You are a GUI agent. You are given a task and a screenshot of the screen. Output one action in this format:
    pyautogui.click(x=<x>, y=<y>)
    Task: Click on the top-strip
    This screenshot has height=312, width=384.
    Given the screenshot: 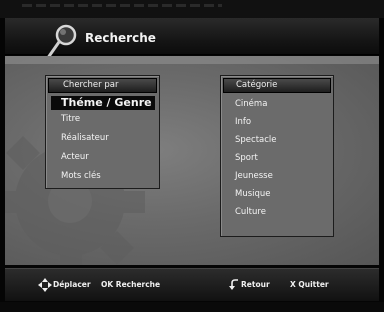 What is the action you would take?
    pyautogui.click(x=192, y=9)
    